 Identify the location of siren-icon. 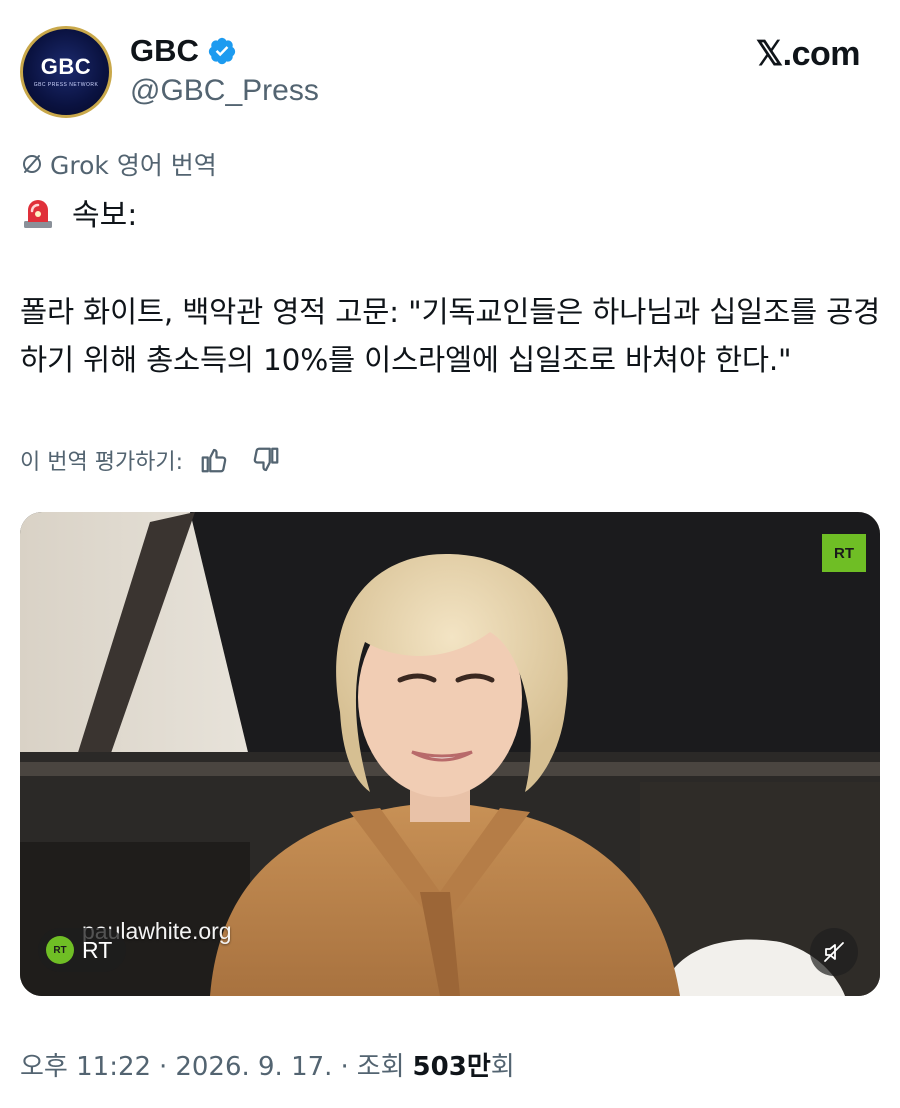
(38, 214).